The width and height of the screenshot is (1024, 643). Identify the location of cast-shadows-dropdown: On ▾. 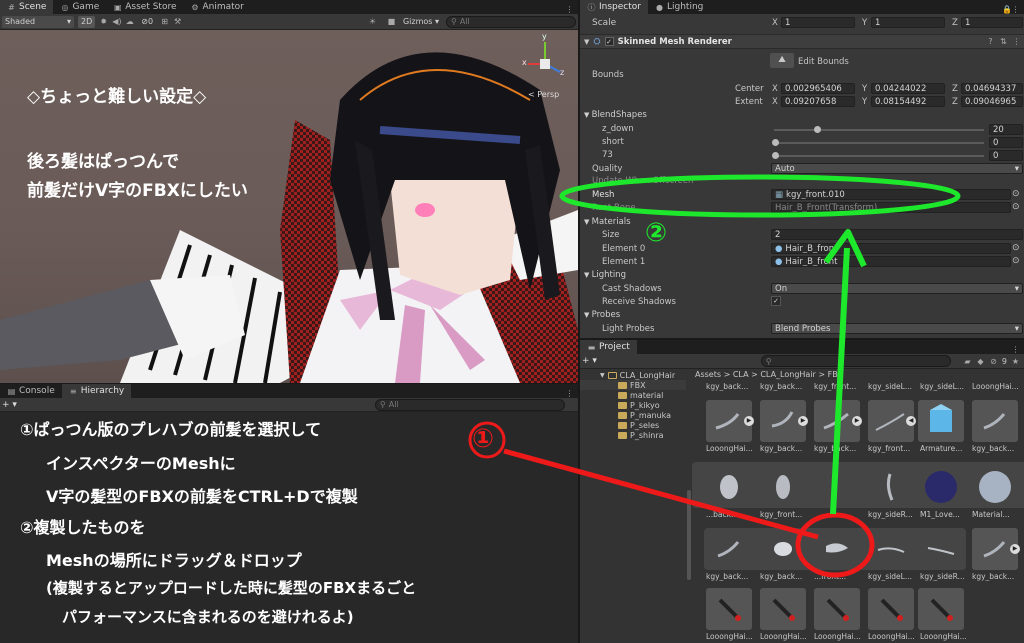
(897, 288).